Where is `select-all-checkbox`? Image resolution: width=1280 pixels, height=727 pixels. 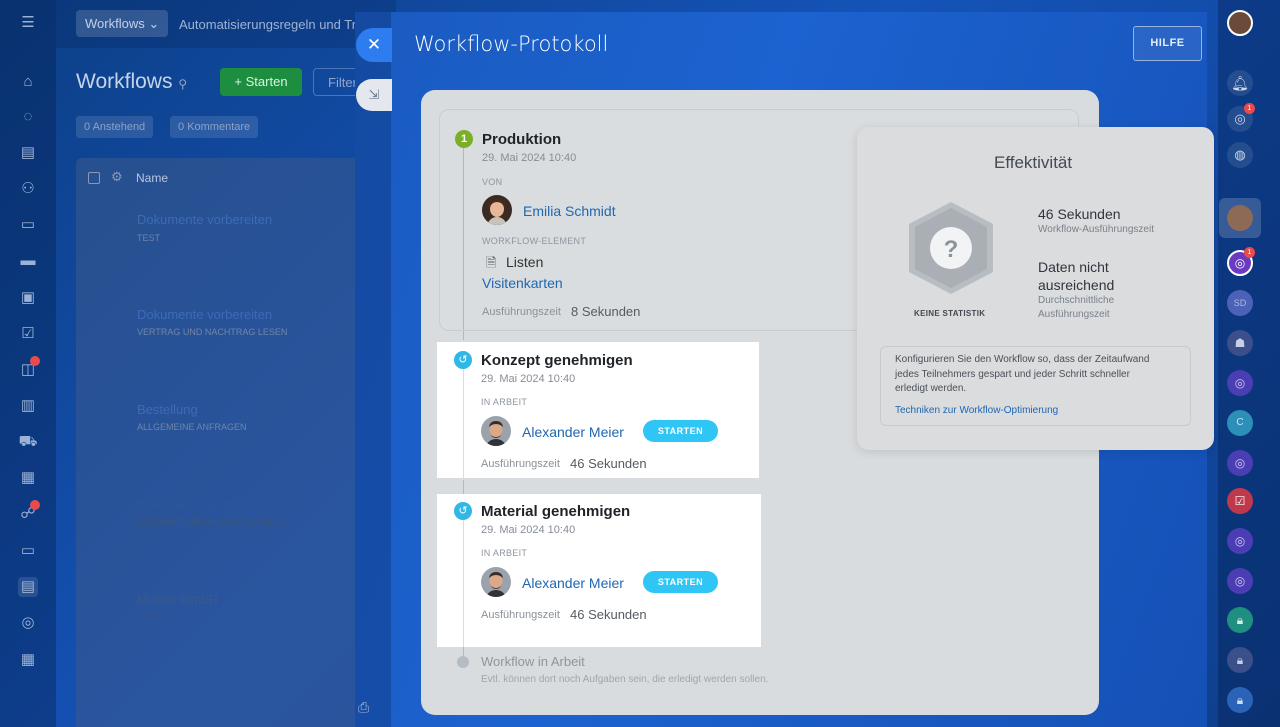 select-all-checkbox is located at coordinates (94, 178).